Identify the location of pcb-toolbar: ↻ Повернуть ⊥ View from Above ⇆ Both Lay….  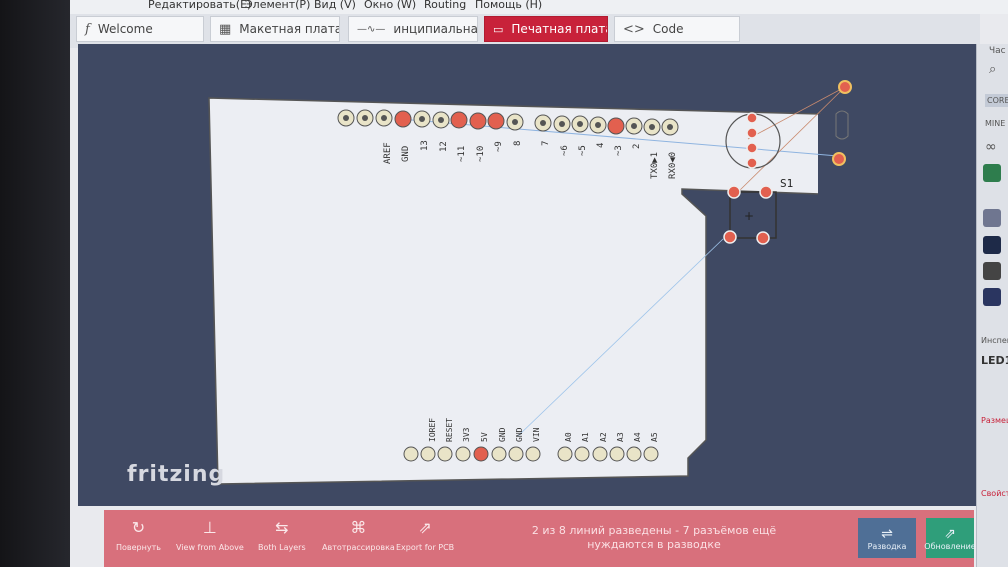
(540, 538).